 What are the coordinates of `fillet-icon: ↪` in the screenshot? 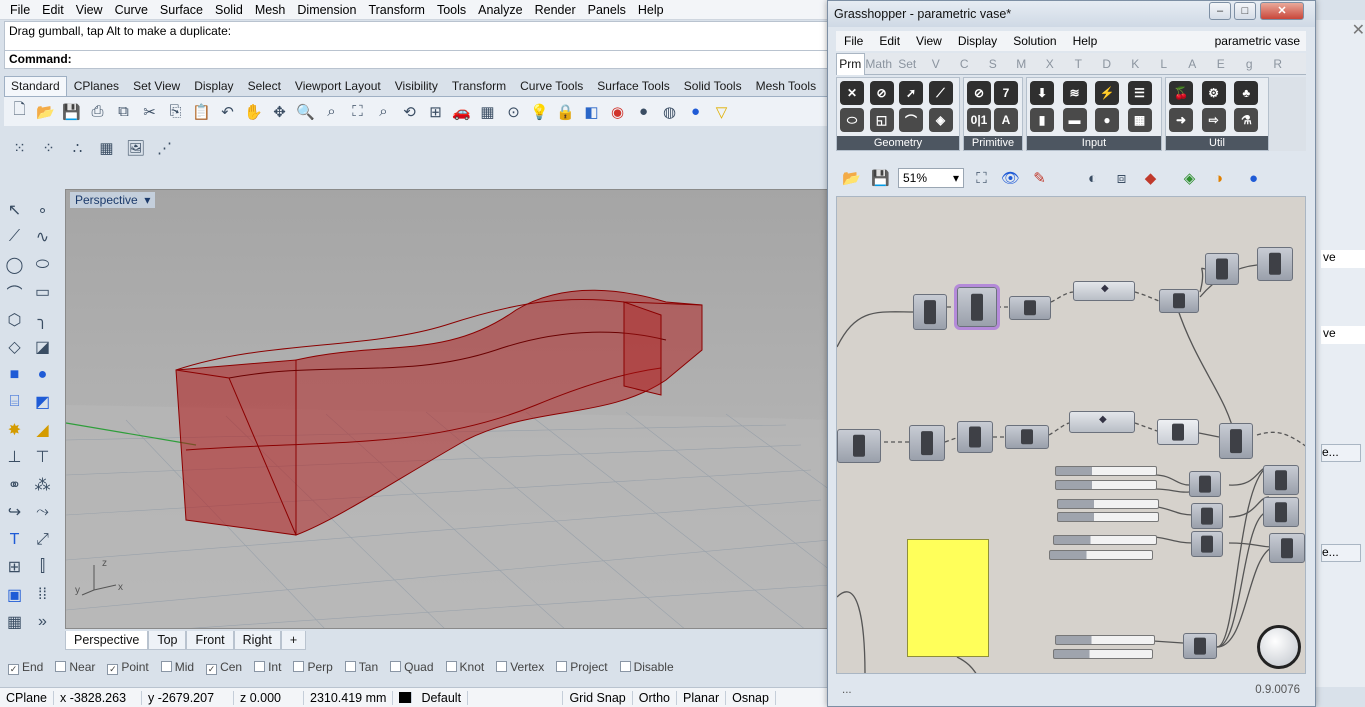 It's located at (14, 512).